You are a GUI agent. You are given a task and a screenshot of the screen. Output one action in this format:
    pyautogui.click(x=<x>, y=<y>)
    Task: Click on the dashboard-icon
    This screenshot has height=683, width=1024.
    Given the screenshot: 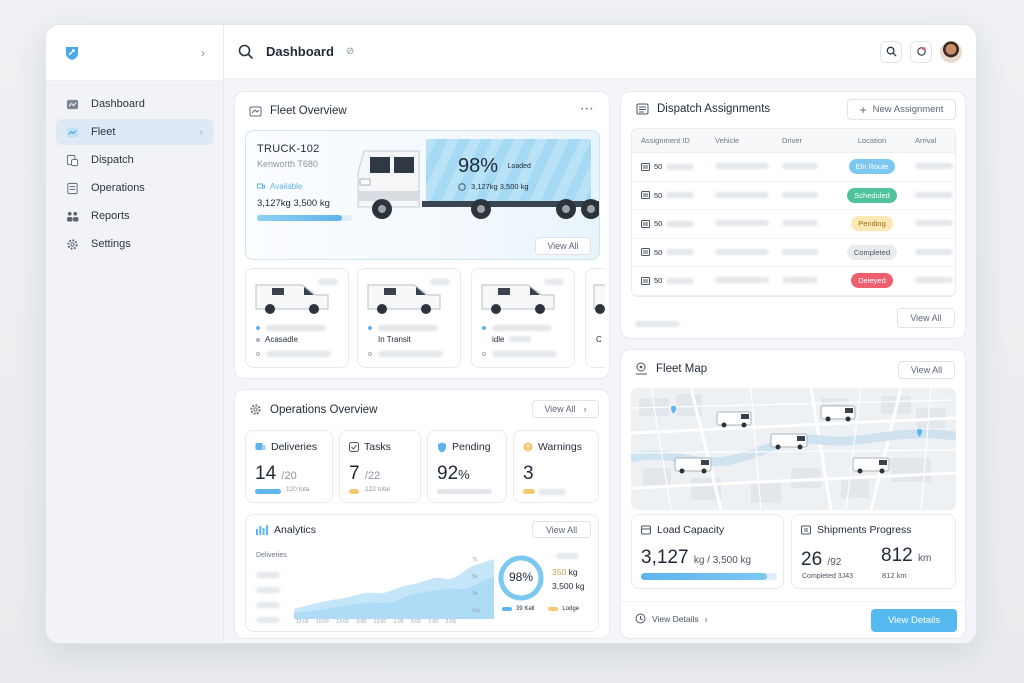 What is the action you would take?
    pyautogui.click(x=72, y=104)
    